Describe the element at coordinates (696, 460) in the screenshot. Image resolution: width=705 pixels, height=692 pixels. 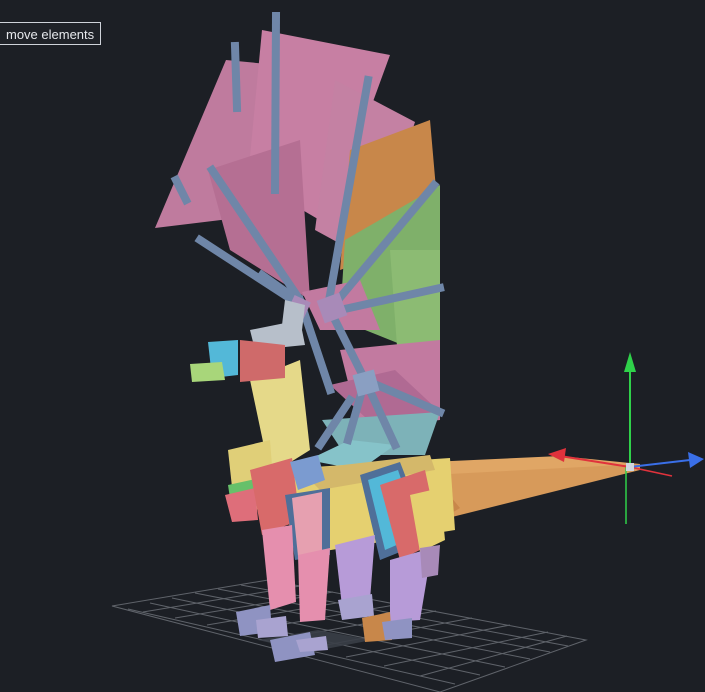
I see `z-axis-arrow-icon` at that location.